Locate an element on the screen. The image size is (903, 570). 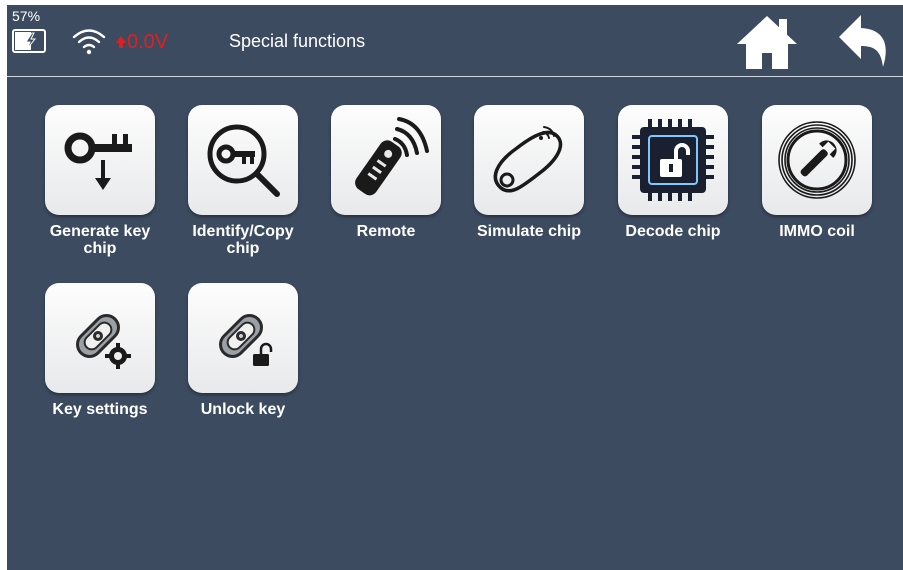
voltage-readout: 0.0V is located at coordinates (141, 42).